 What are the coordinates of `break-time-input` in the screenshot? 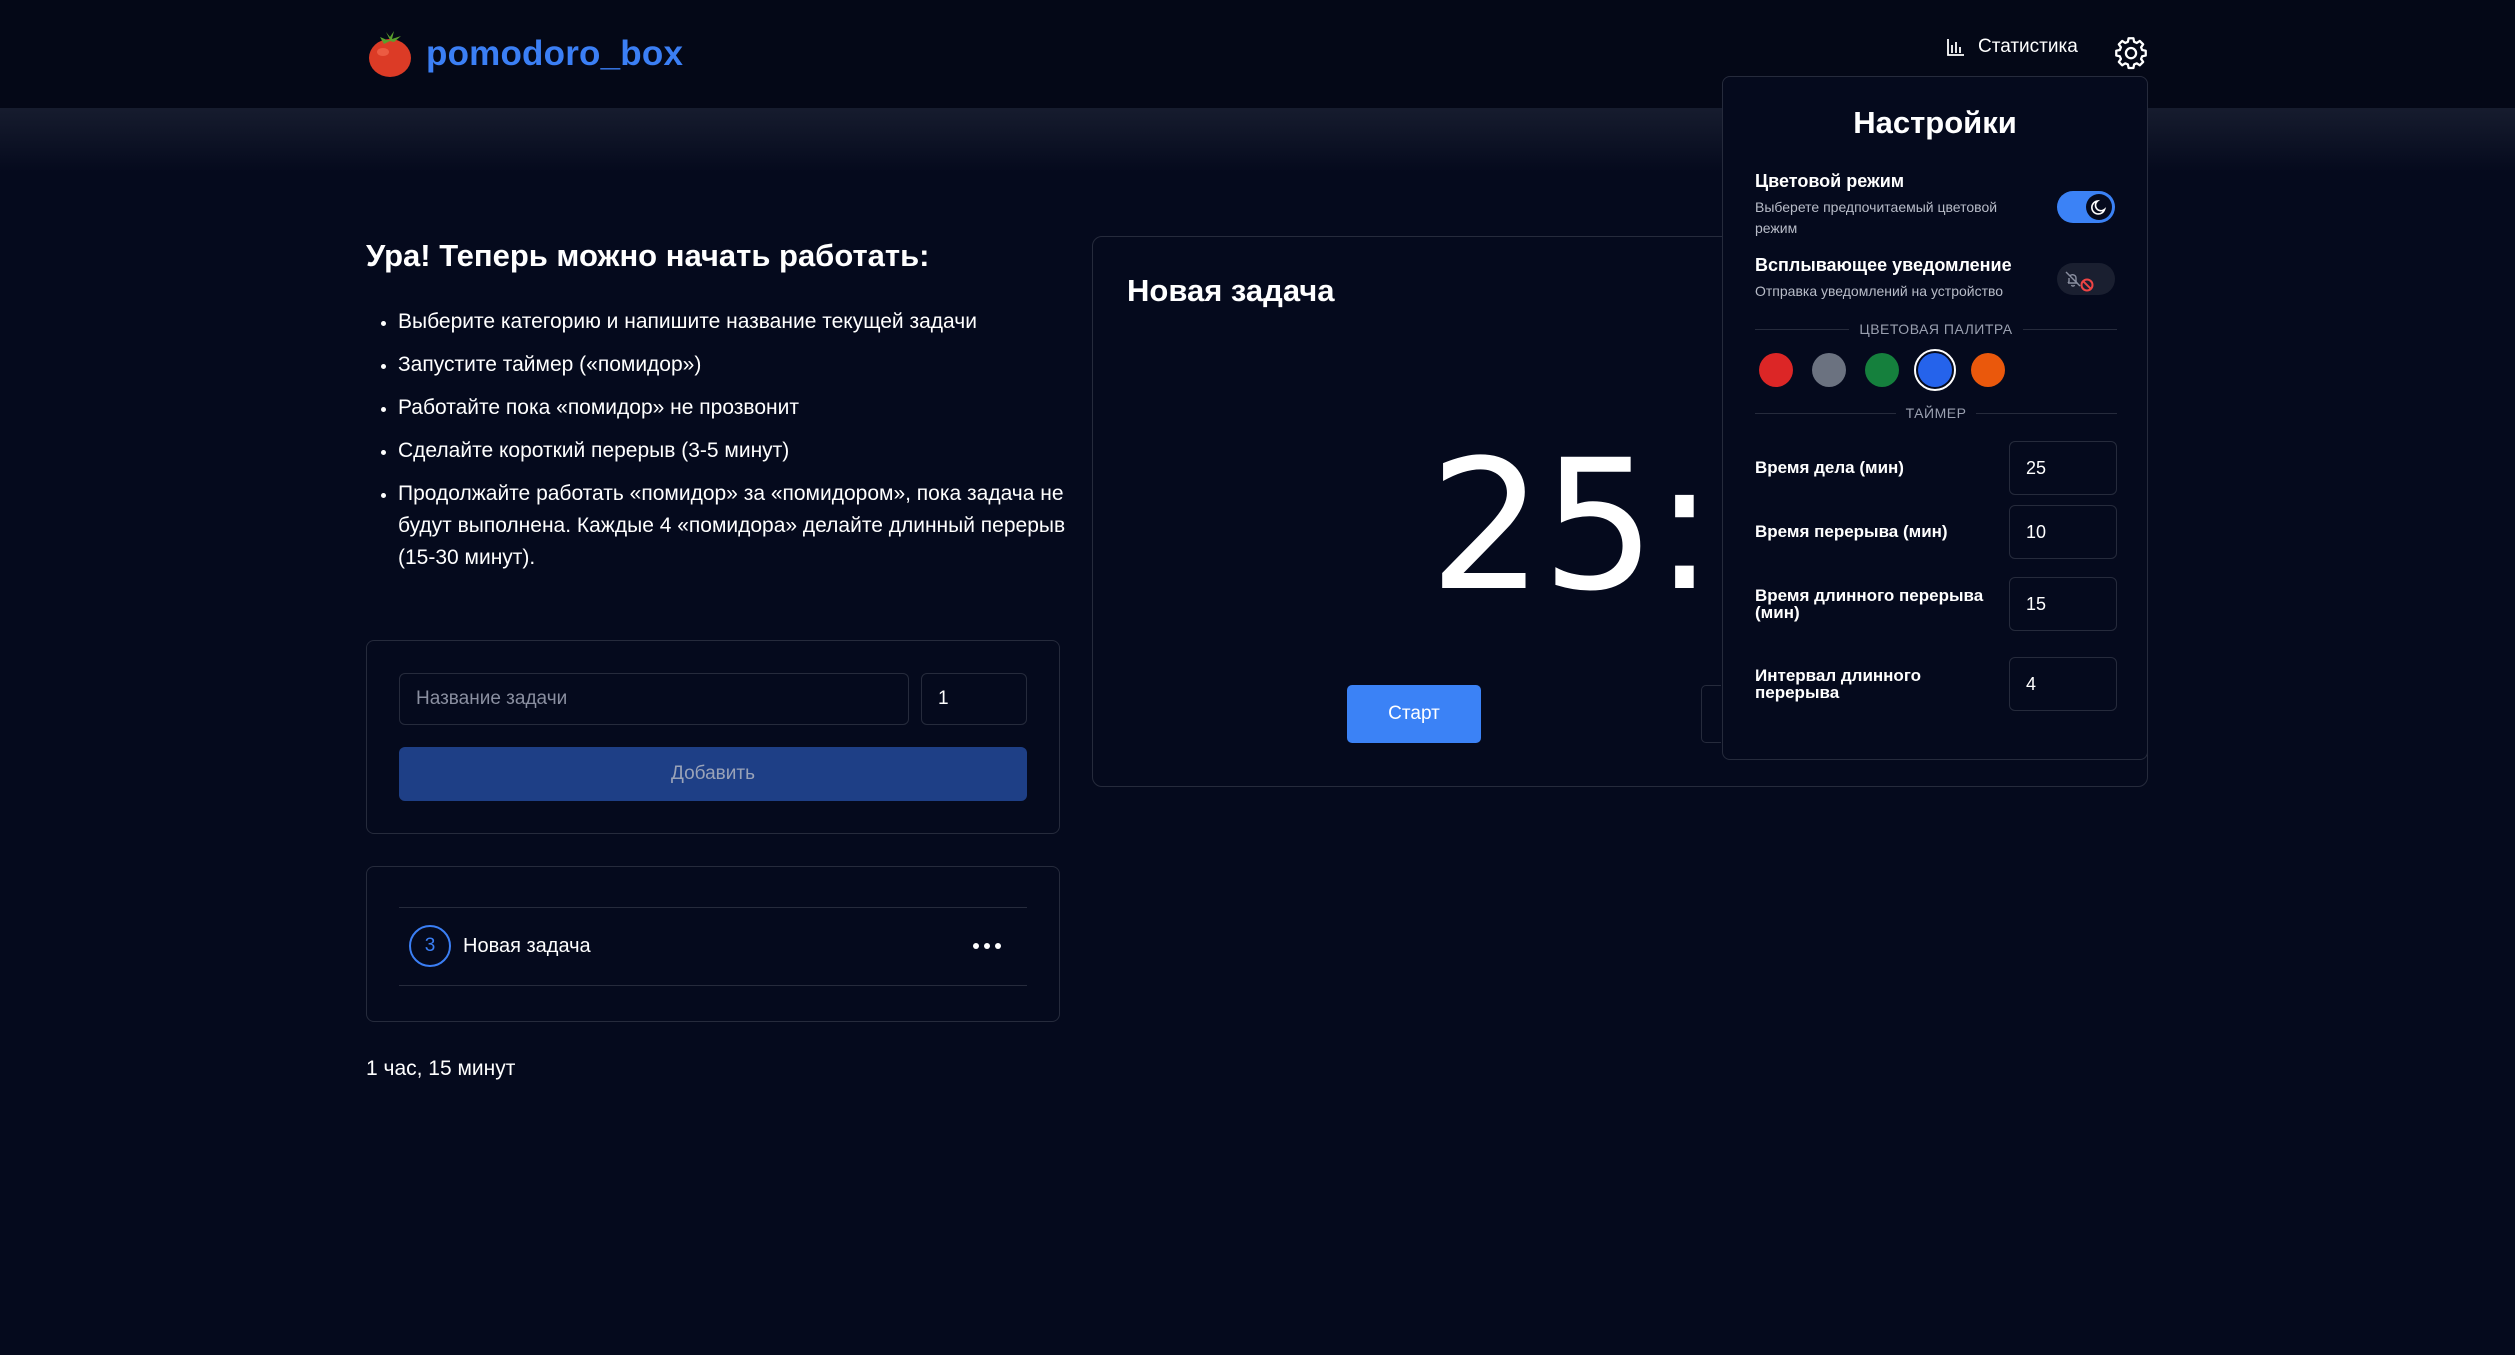 It's located at (2063, 532).